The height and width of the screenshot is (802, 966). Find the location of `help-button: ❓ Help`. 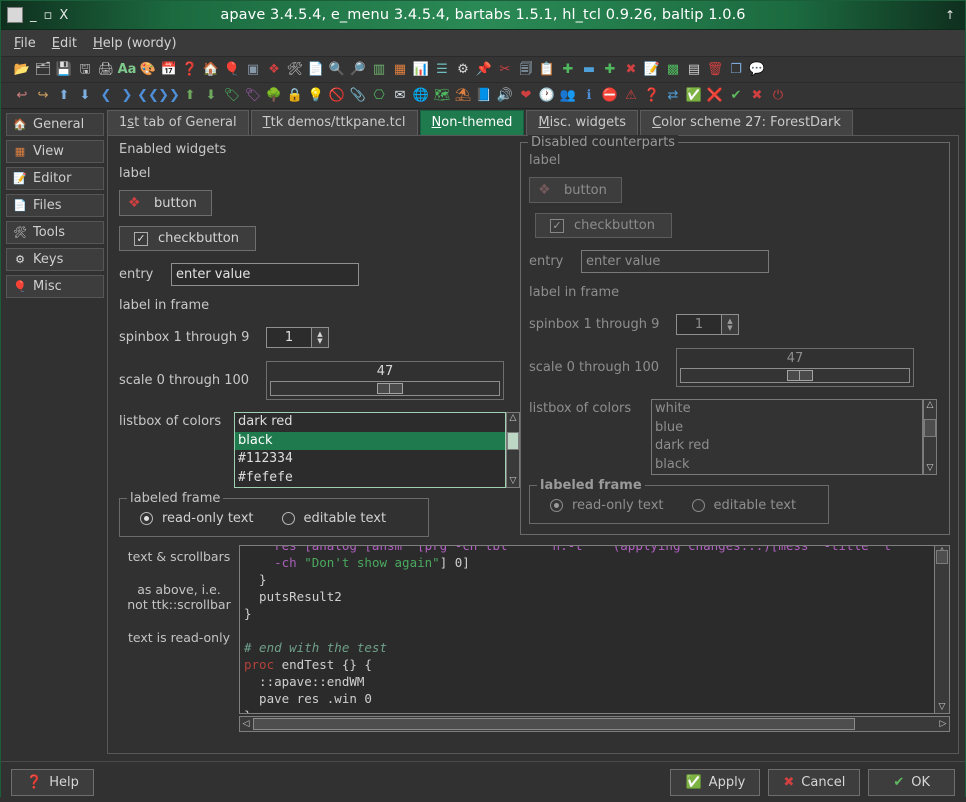

help-button: ❓ Help is located at coordinates (52, 782).